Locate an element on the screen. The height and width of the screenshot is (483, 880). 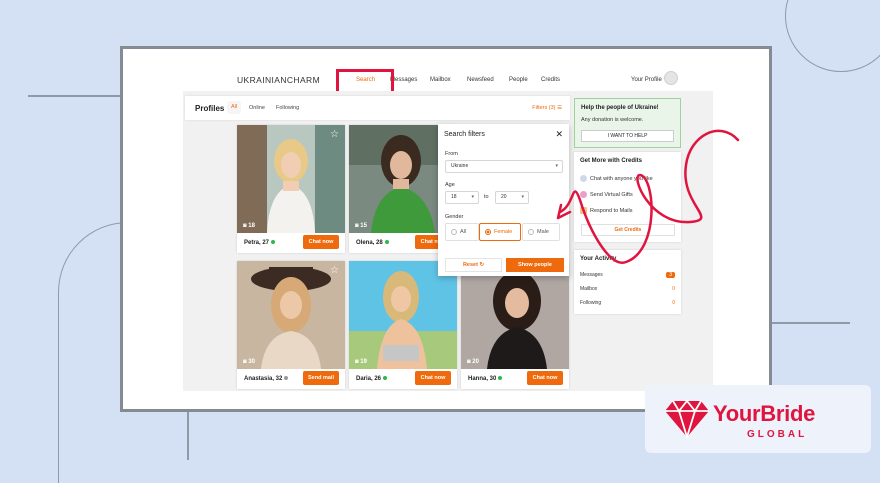
photo-count: ◙ 19 is located at coordinates (361, 362).